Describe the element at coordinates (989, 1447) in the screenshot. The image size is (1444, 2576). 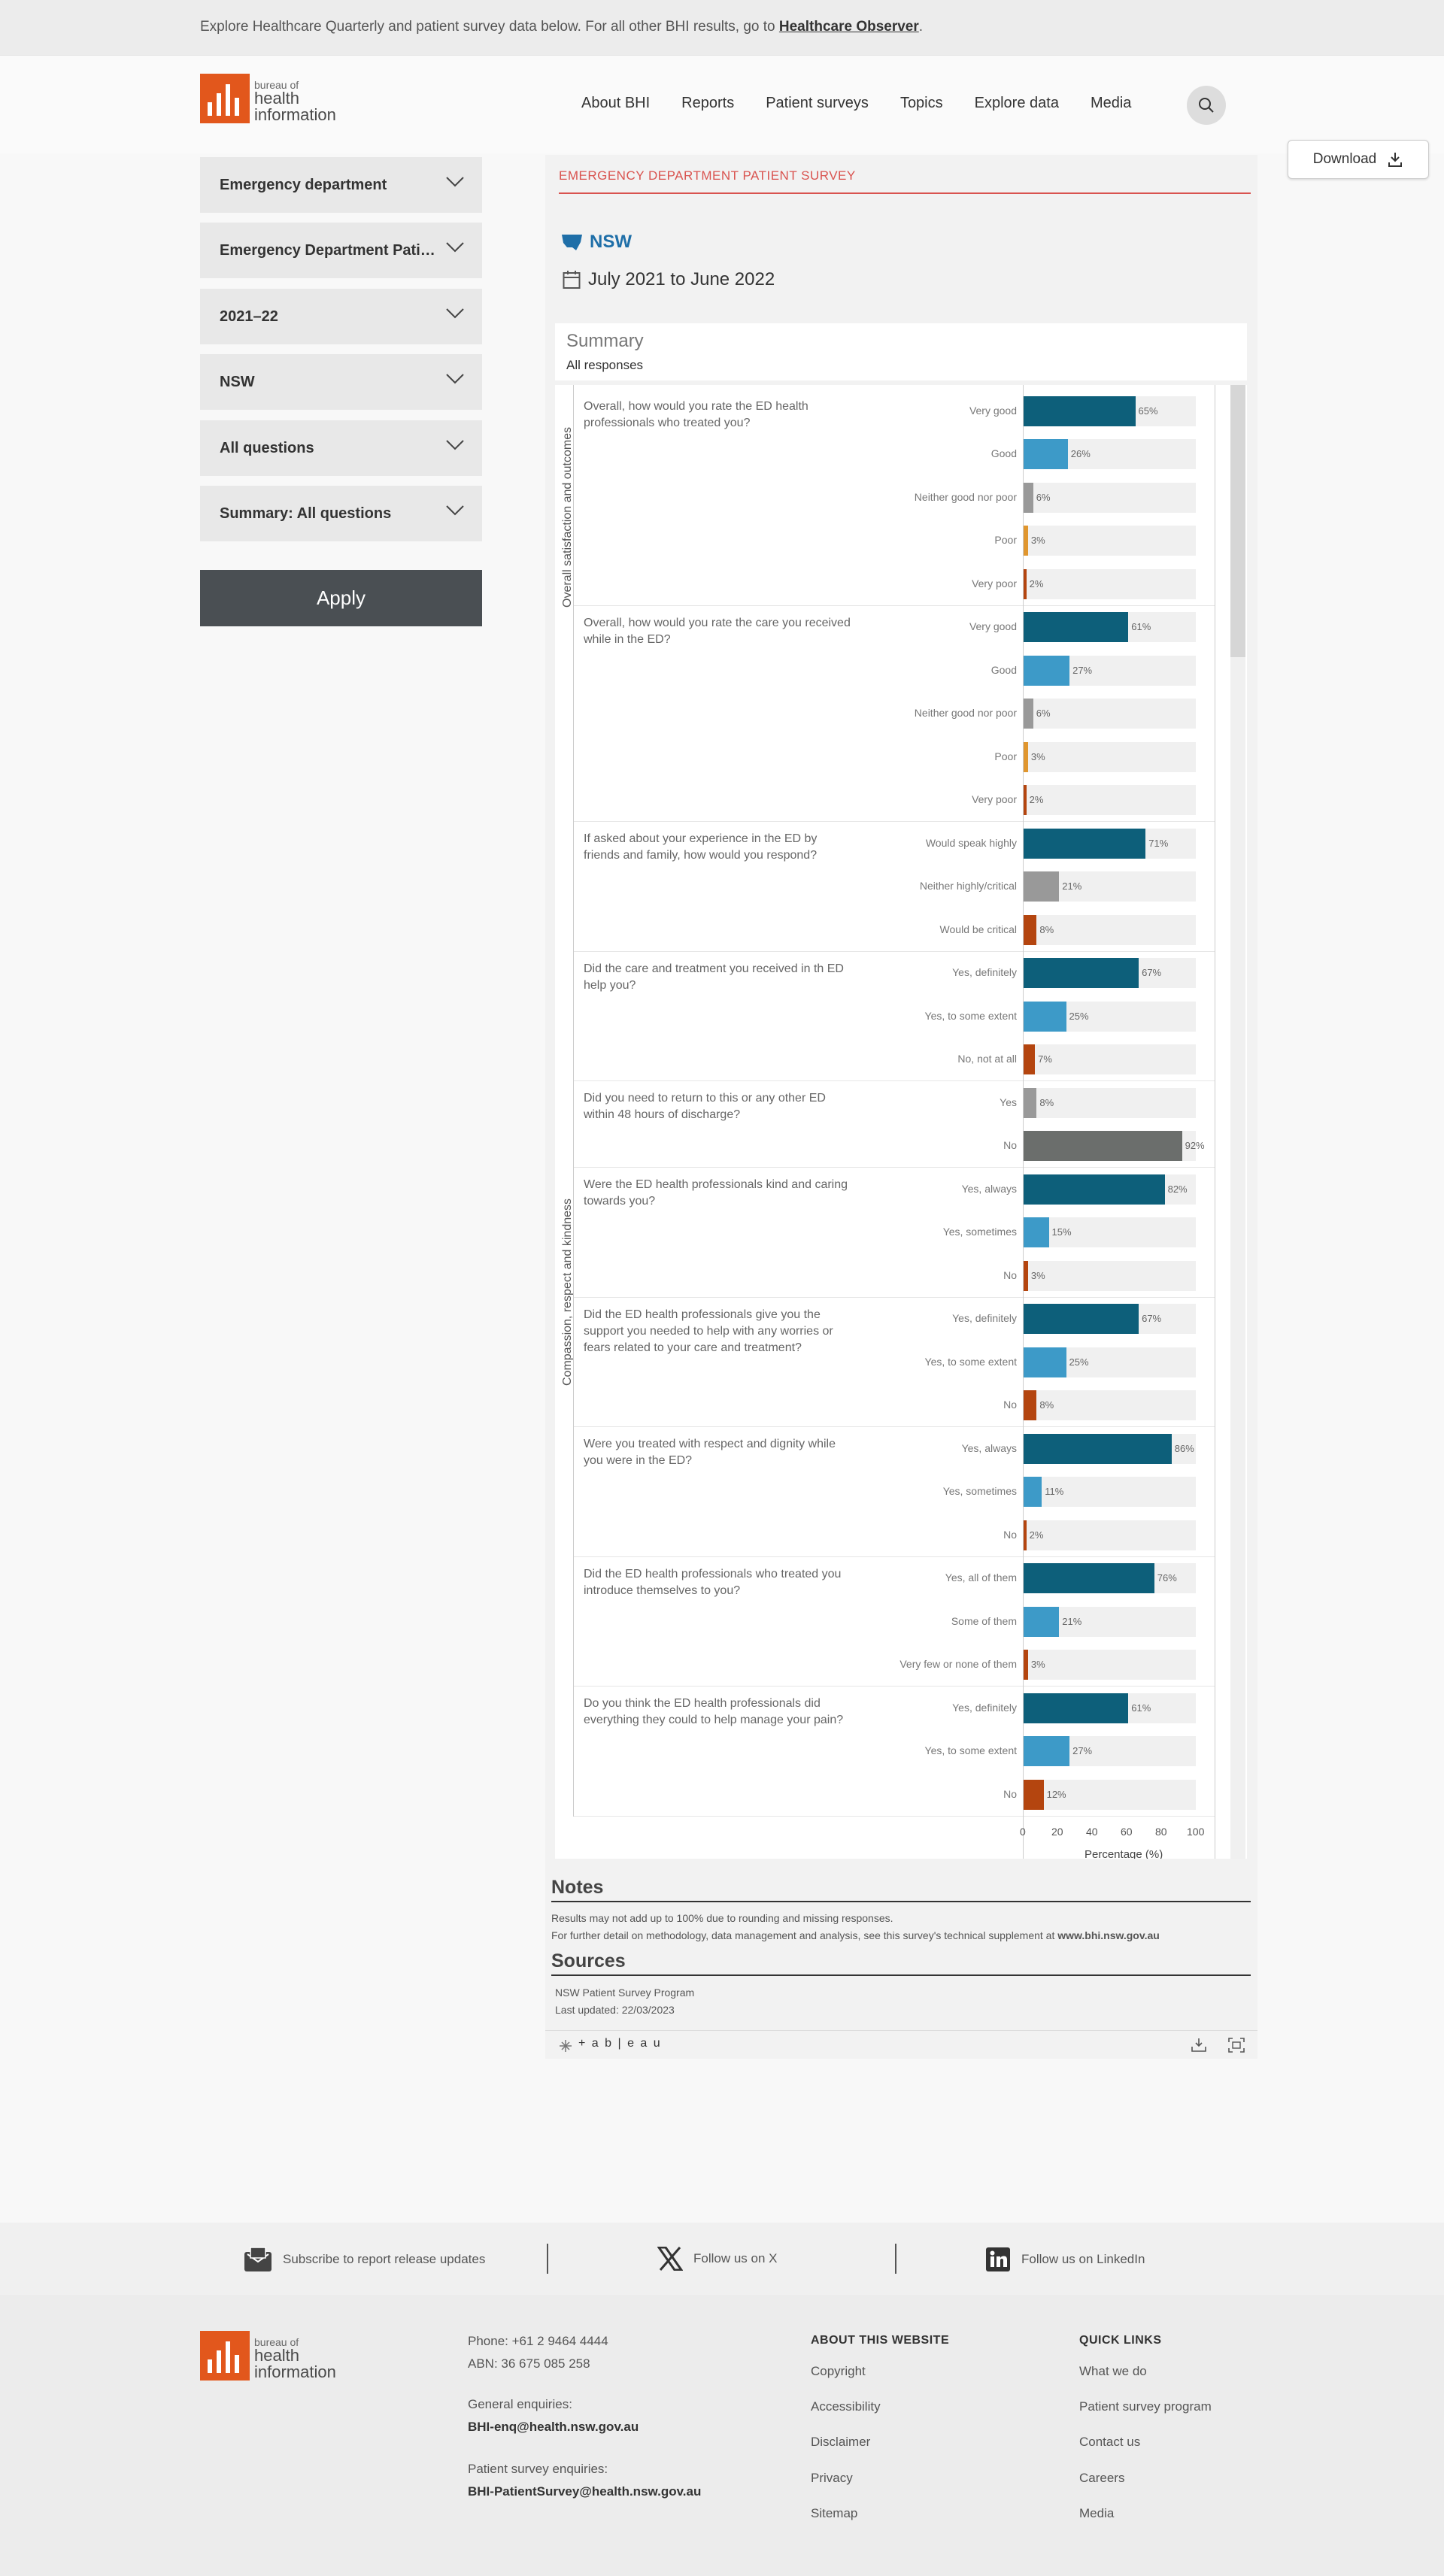
I see `response-label: Yes, always` at that location.